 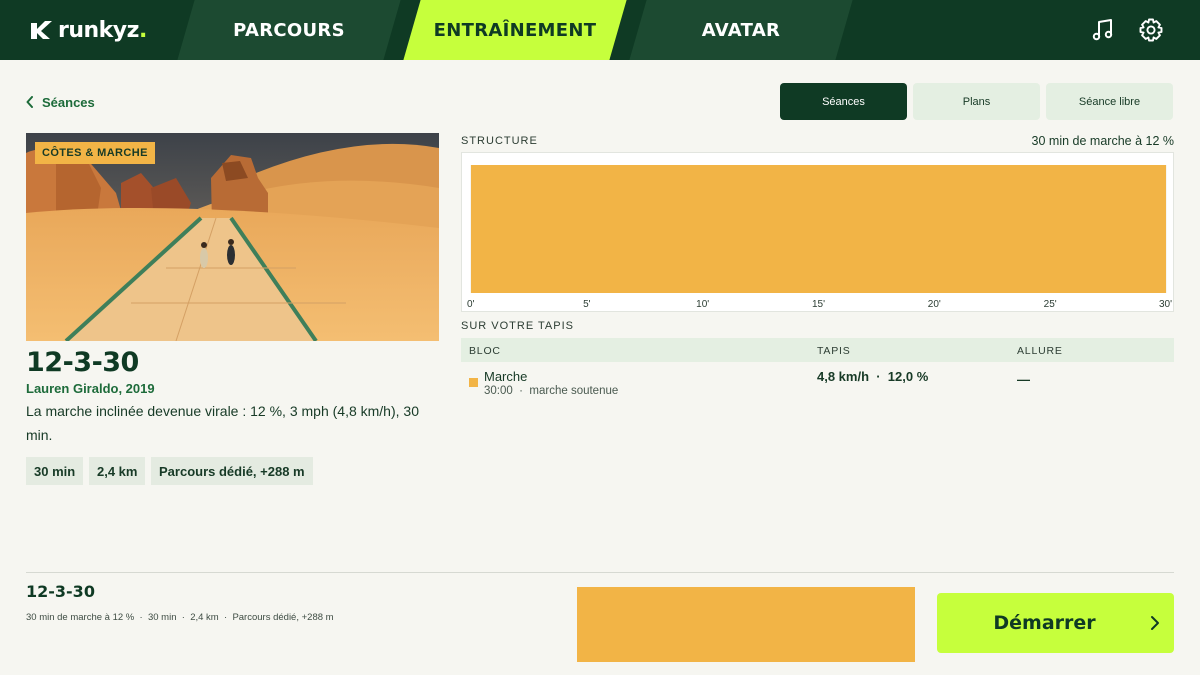 What do you see at coordinates (506, 376) in the screenshot?
I see `block-name: Marche` at bounding box center [506, 376].